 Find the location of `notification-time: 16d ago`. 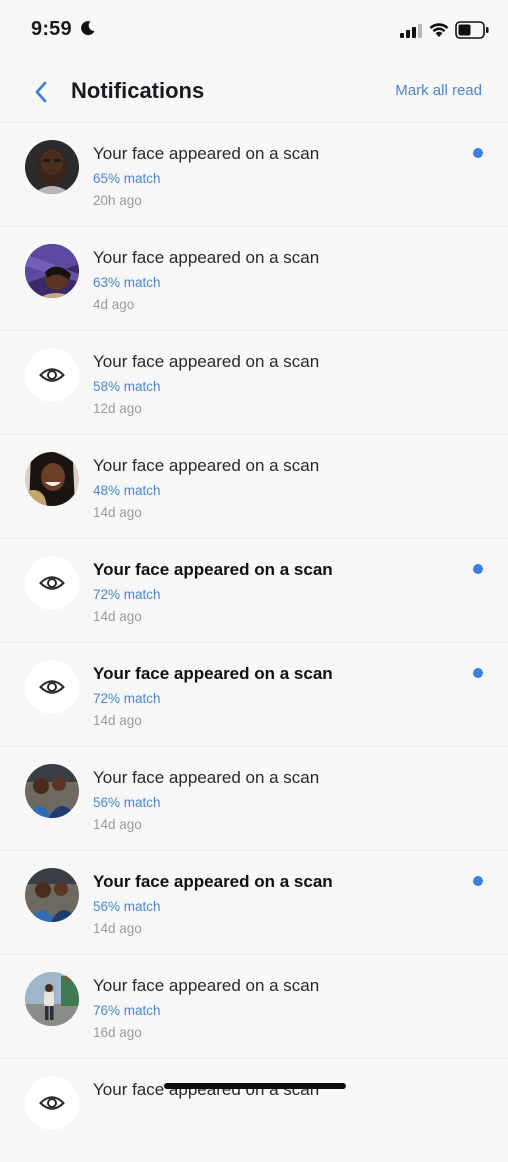

notification-time: 16d ago is located at coordinates (117, 1032).